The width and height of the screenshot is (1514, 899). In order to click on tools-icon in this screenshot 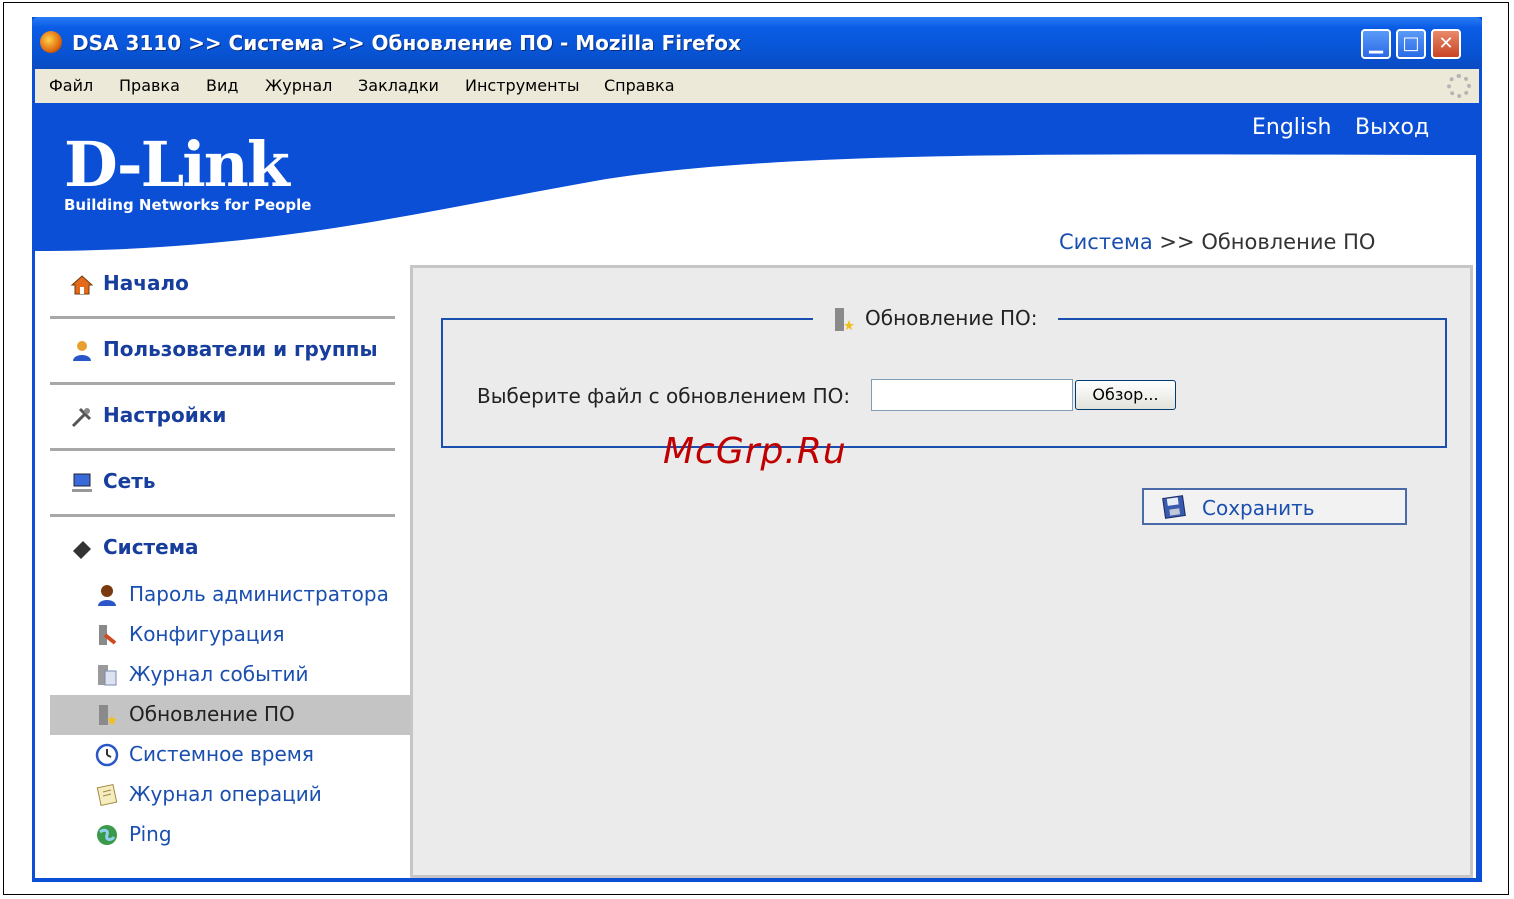, I will do `click(81, 417)`.